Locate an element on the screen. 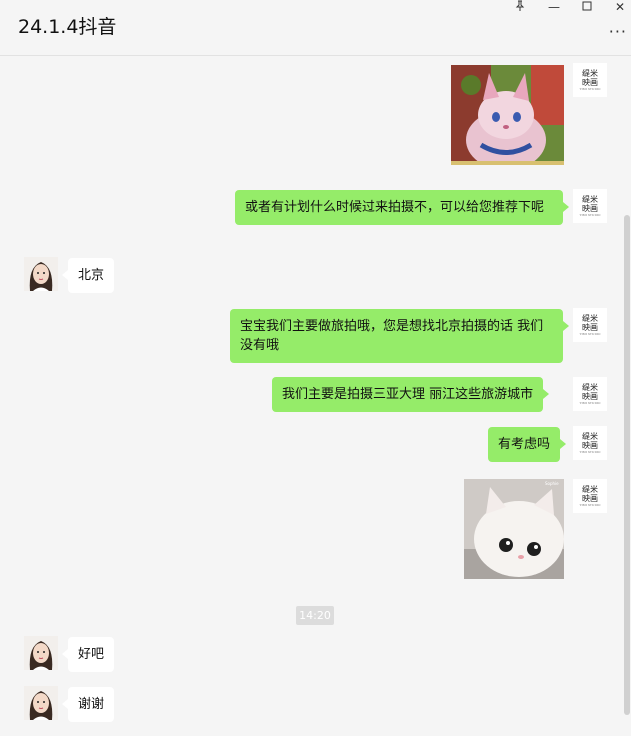  chat-title: 24.1.4抖音 is located at coordinates (67, 27).